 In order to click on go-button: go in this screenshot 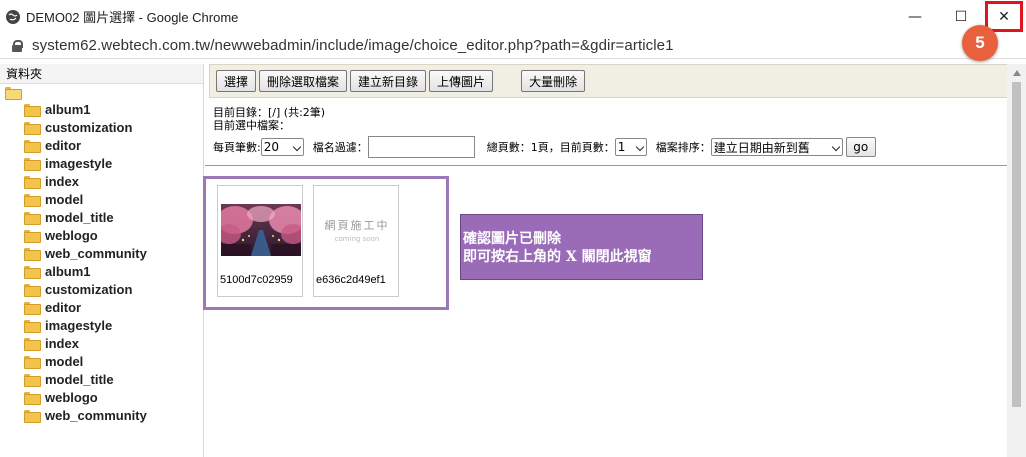, I will do `click(860, 147)`.